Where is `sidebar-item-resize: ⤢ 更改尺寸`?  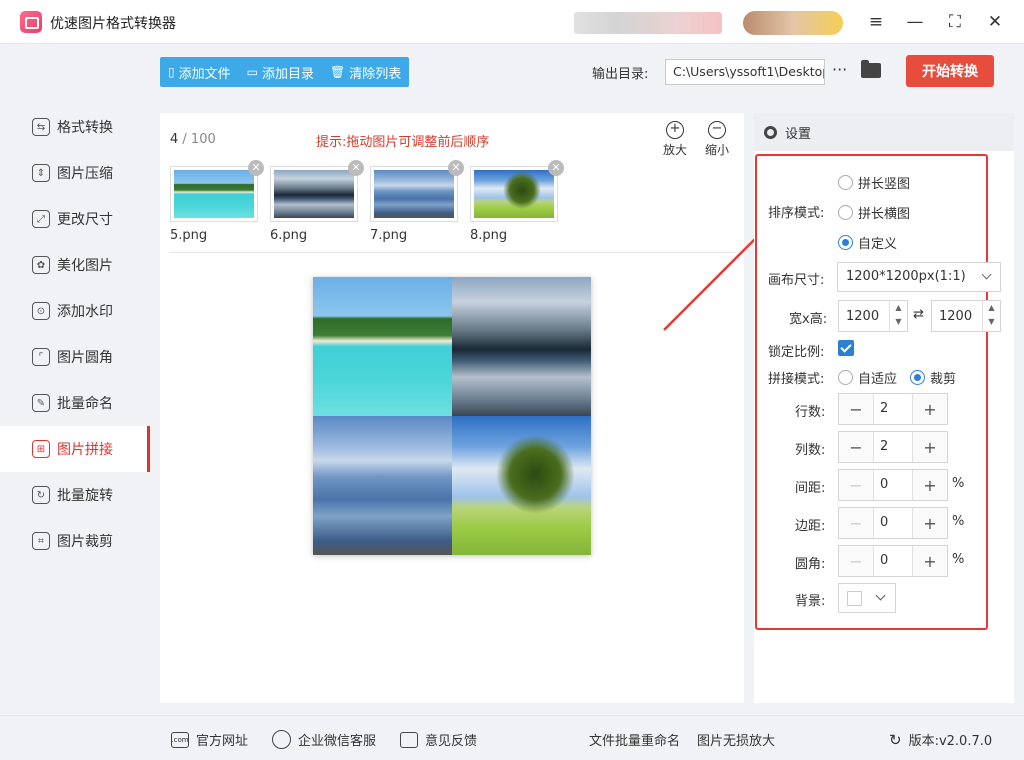
sidebar-item-resize: ⤢ 更改尺寸 is located at coordinates (75, 219).